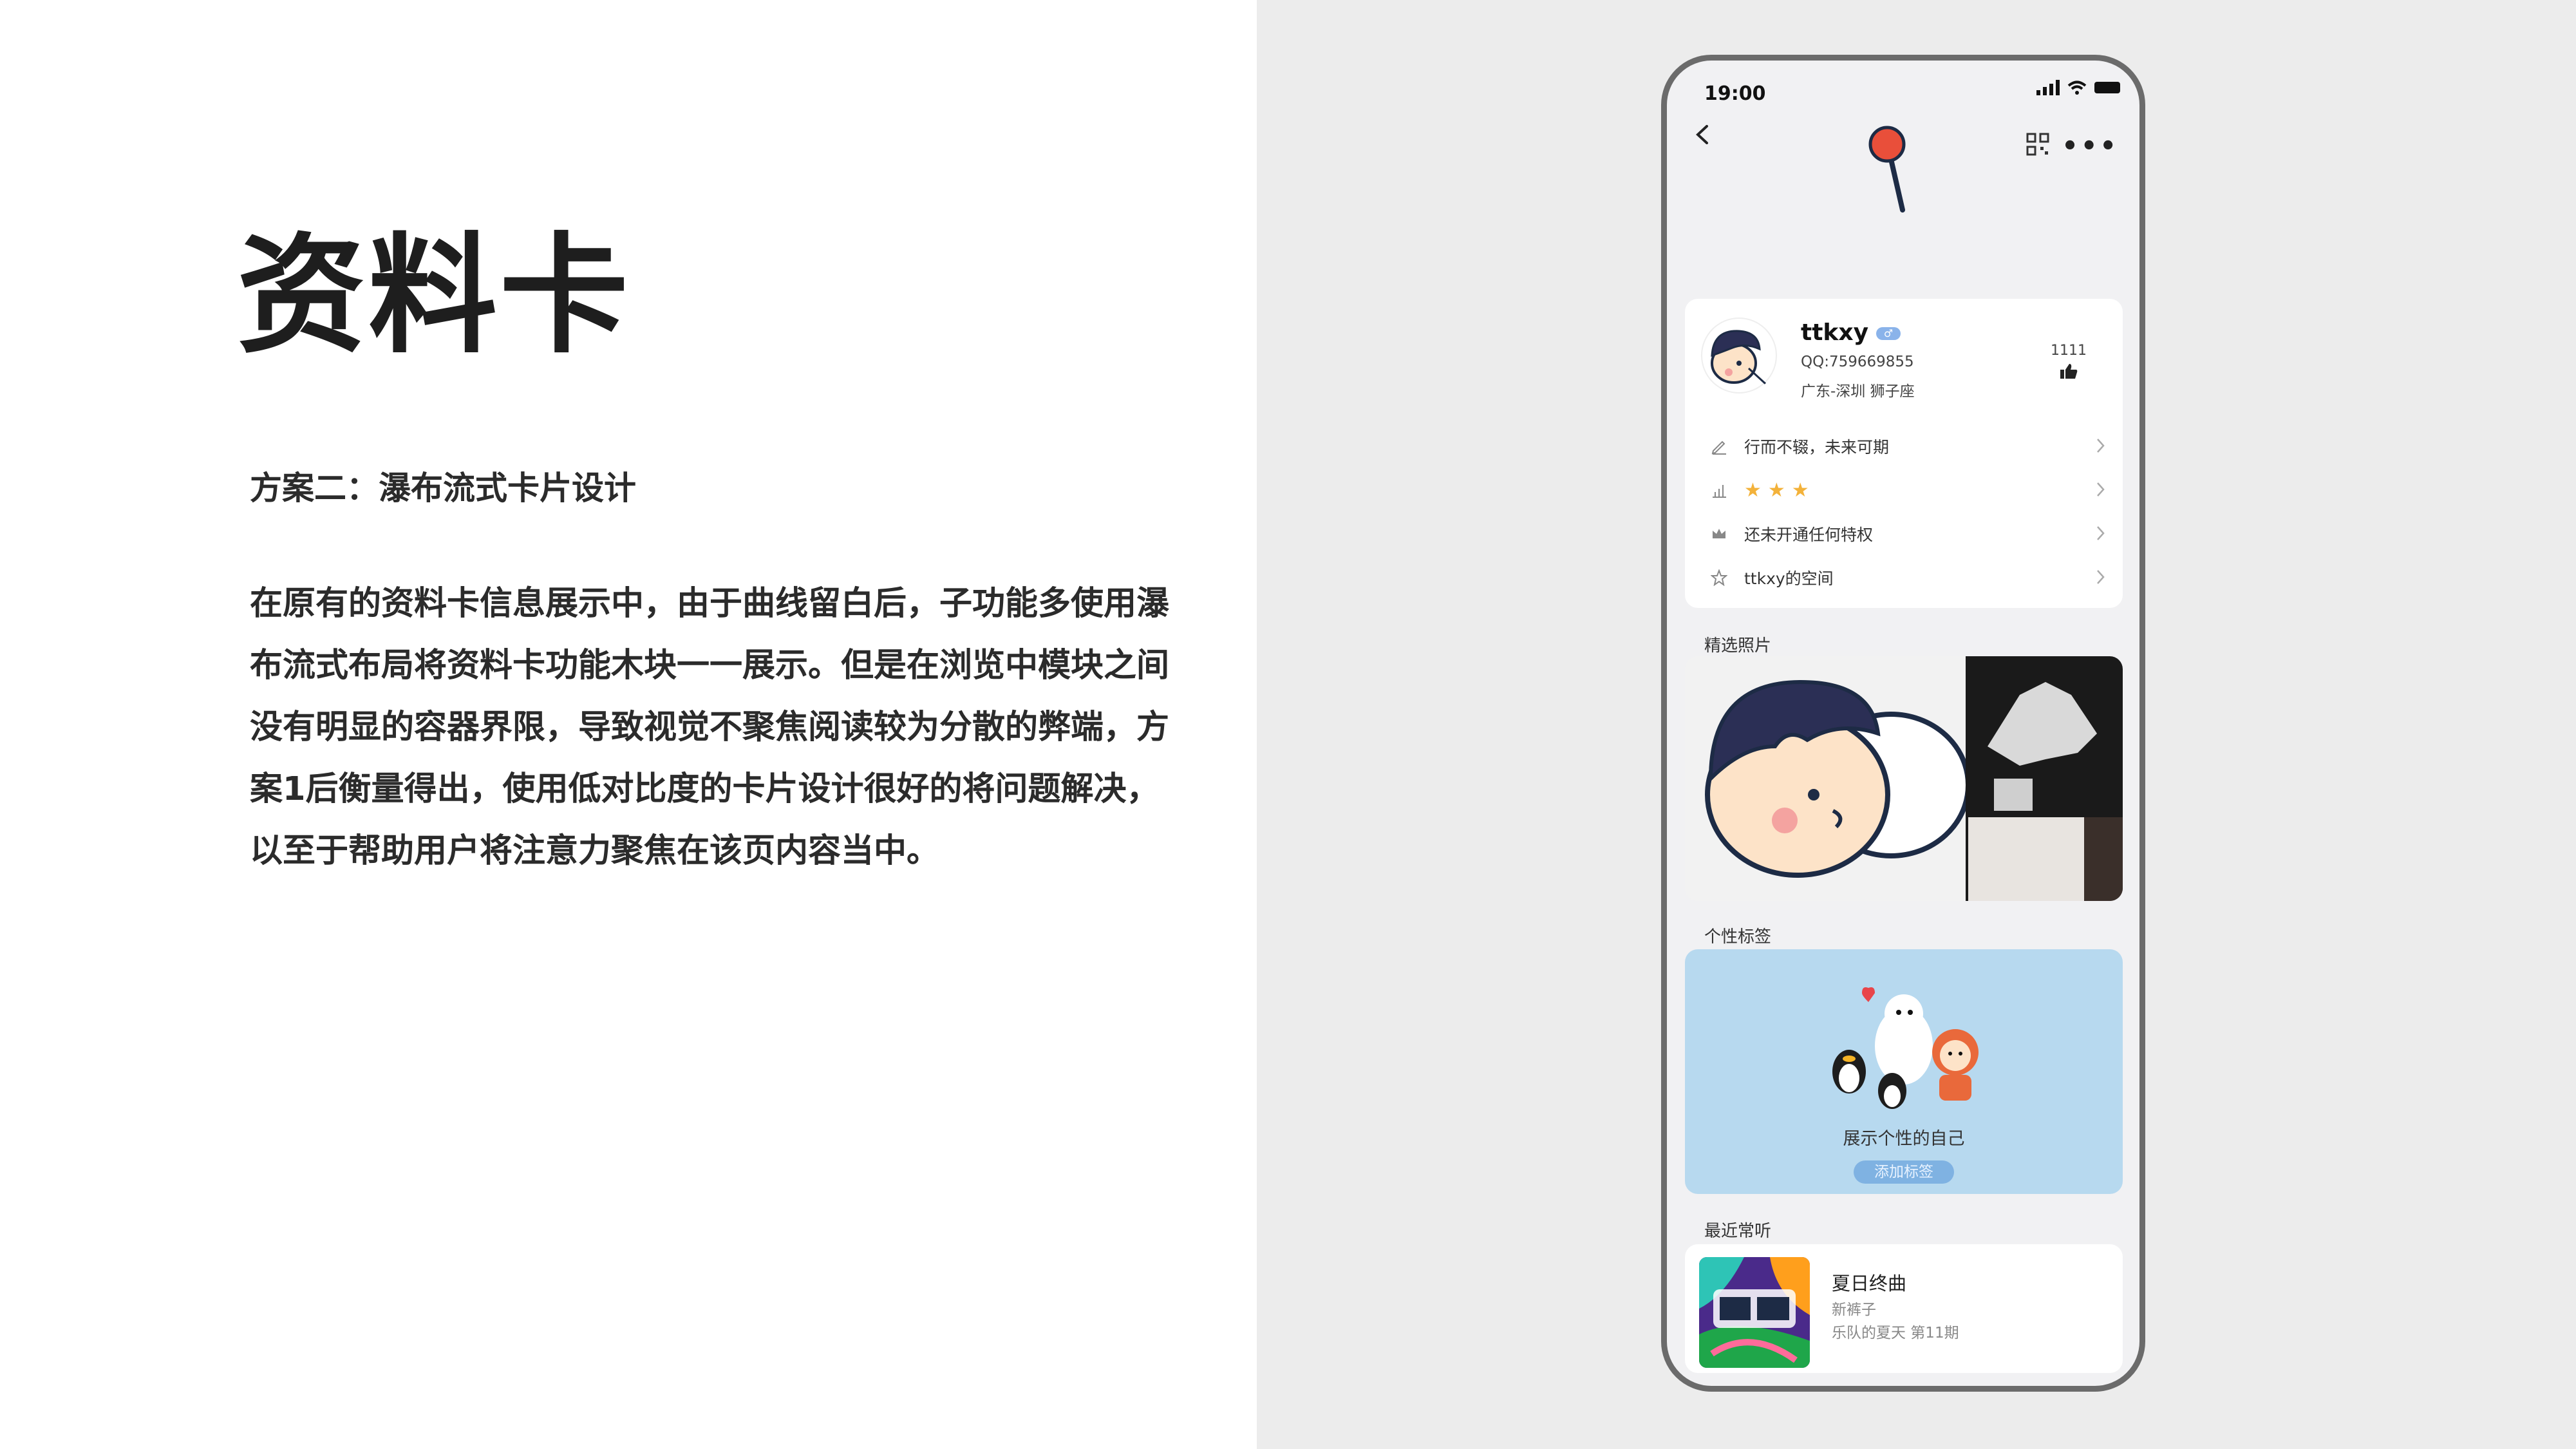 This screenshot has width=2576, height=1449. Describe the element at coordinates (710, 727) in the screenshot. I see `description-line: 没有明显的容器界限，导致视觉不聚焦阅读较为分散的弊端，方` at that location.